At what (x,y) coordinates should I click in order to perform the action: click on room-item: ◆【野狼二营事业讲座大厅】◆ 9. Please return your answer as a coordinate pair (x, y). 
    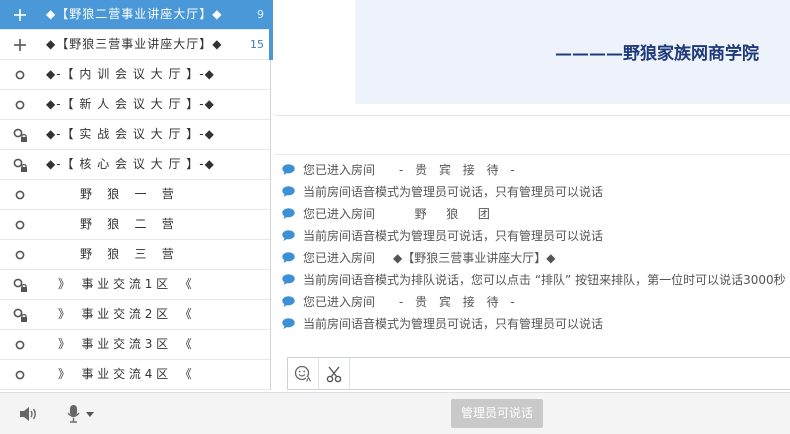
    Looking at the image, I should click on (135, 15).